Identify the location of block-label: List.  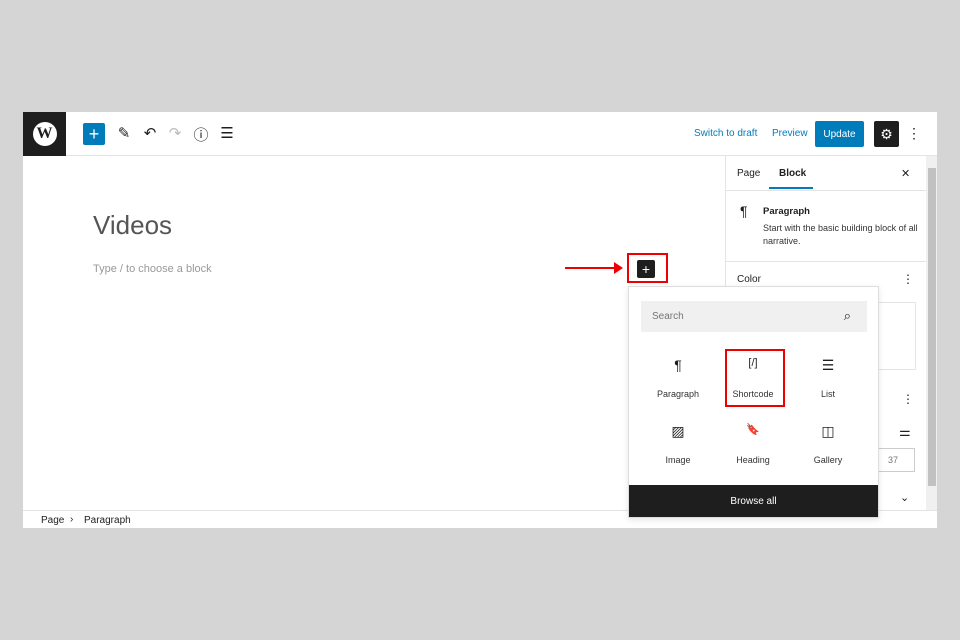
(827, 394).